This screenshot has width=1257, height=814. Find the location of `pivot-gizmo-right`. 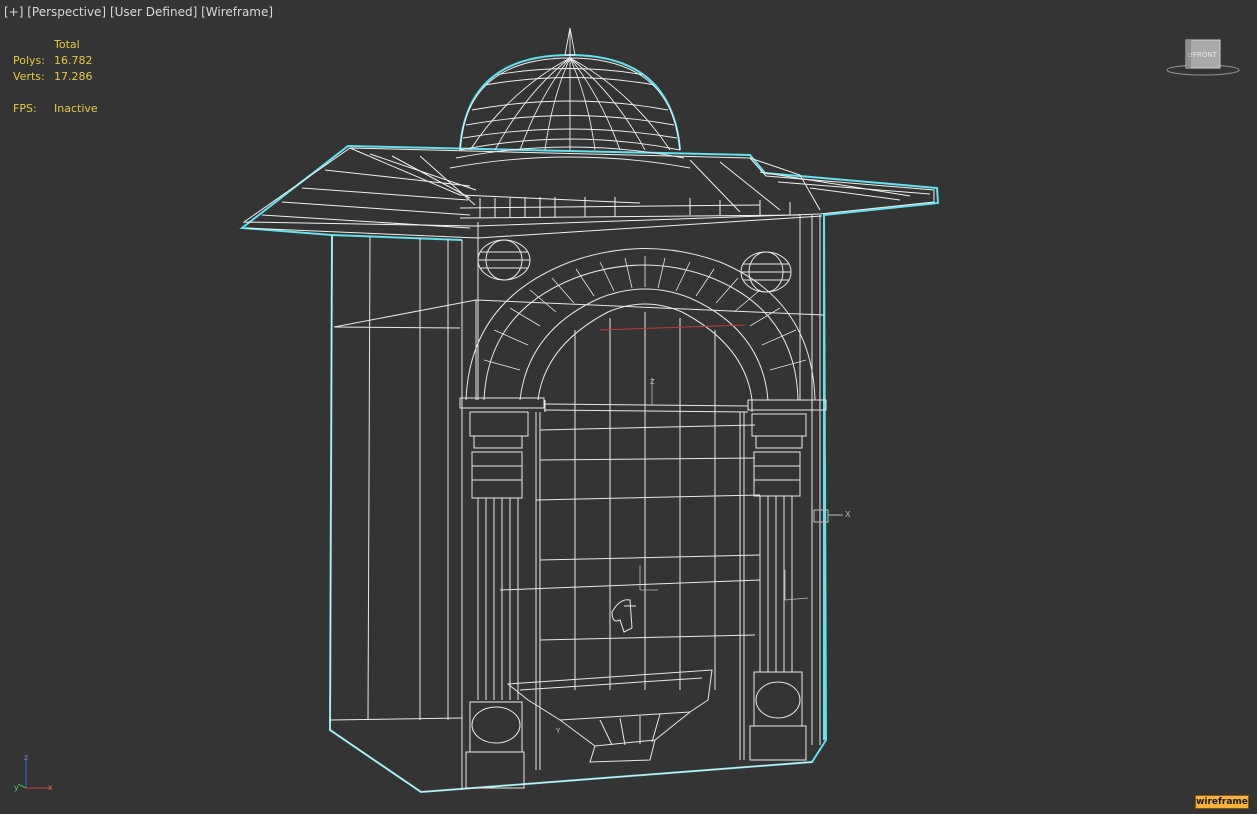

pivot-gizmo-right is located at coordinates (828, 516).